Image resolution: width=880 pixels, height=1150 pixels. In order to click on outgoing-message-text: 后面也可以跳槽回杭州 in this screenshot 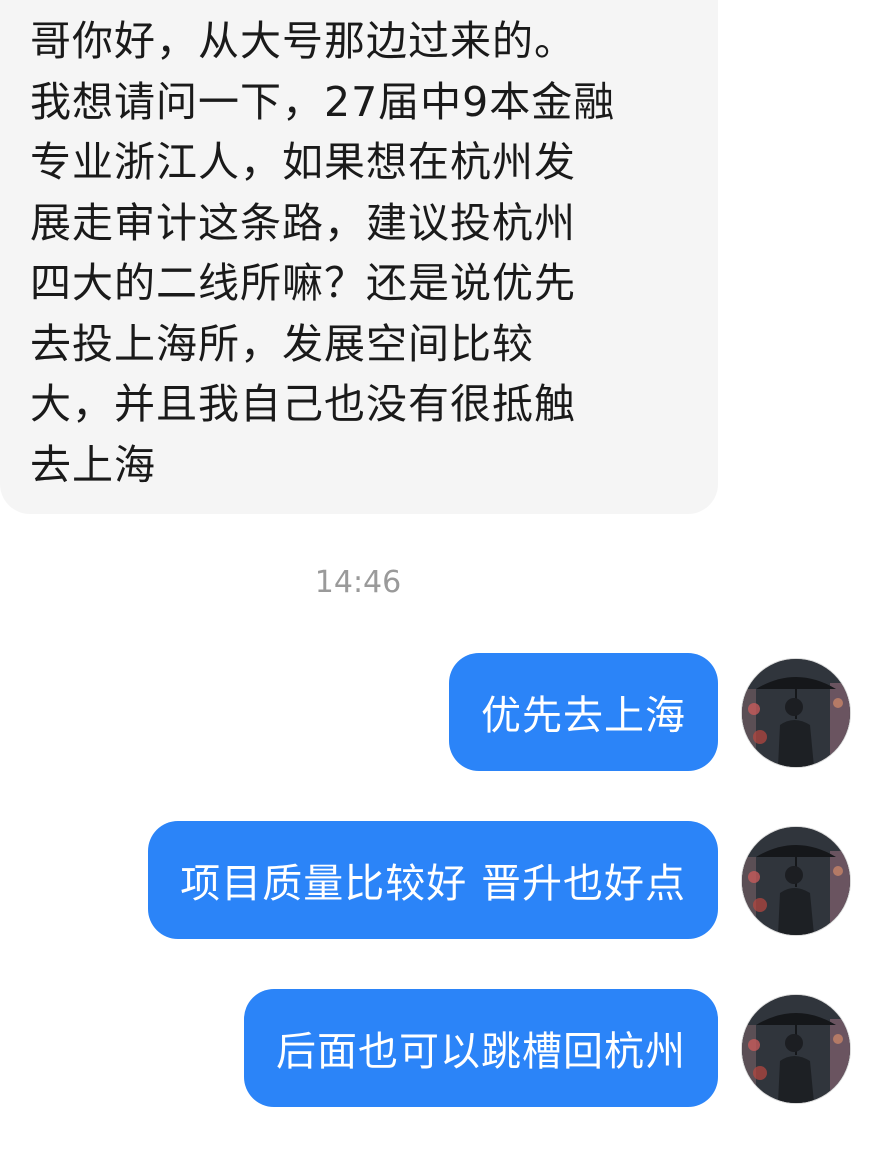, I will do `click(481, 1052)`.